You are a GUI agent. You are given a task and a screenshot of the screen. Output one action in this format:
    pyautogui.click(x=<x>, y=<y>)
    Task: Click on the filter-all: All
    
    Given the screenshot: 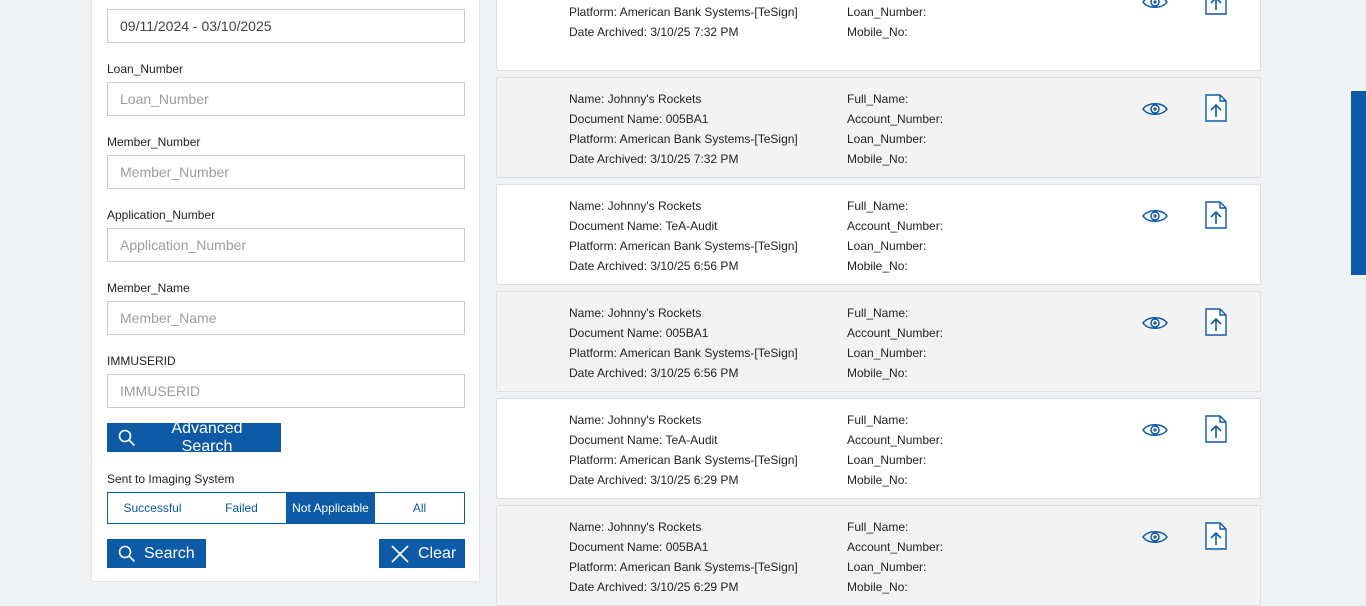 What is the action you would take?
    pyautogui.click(x=419, y=508)
    